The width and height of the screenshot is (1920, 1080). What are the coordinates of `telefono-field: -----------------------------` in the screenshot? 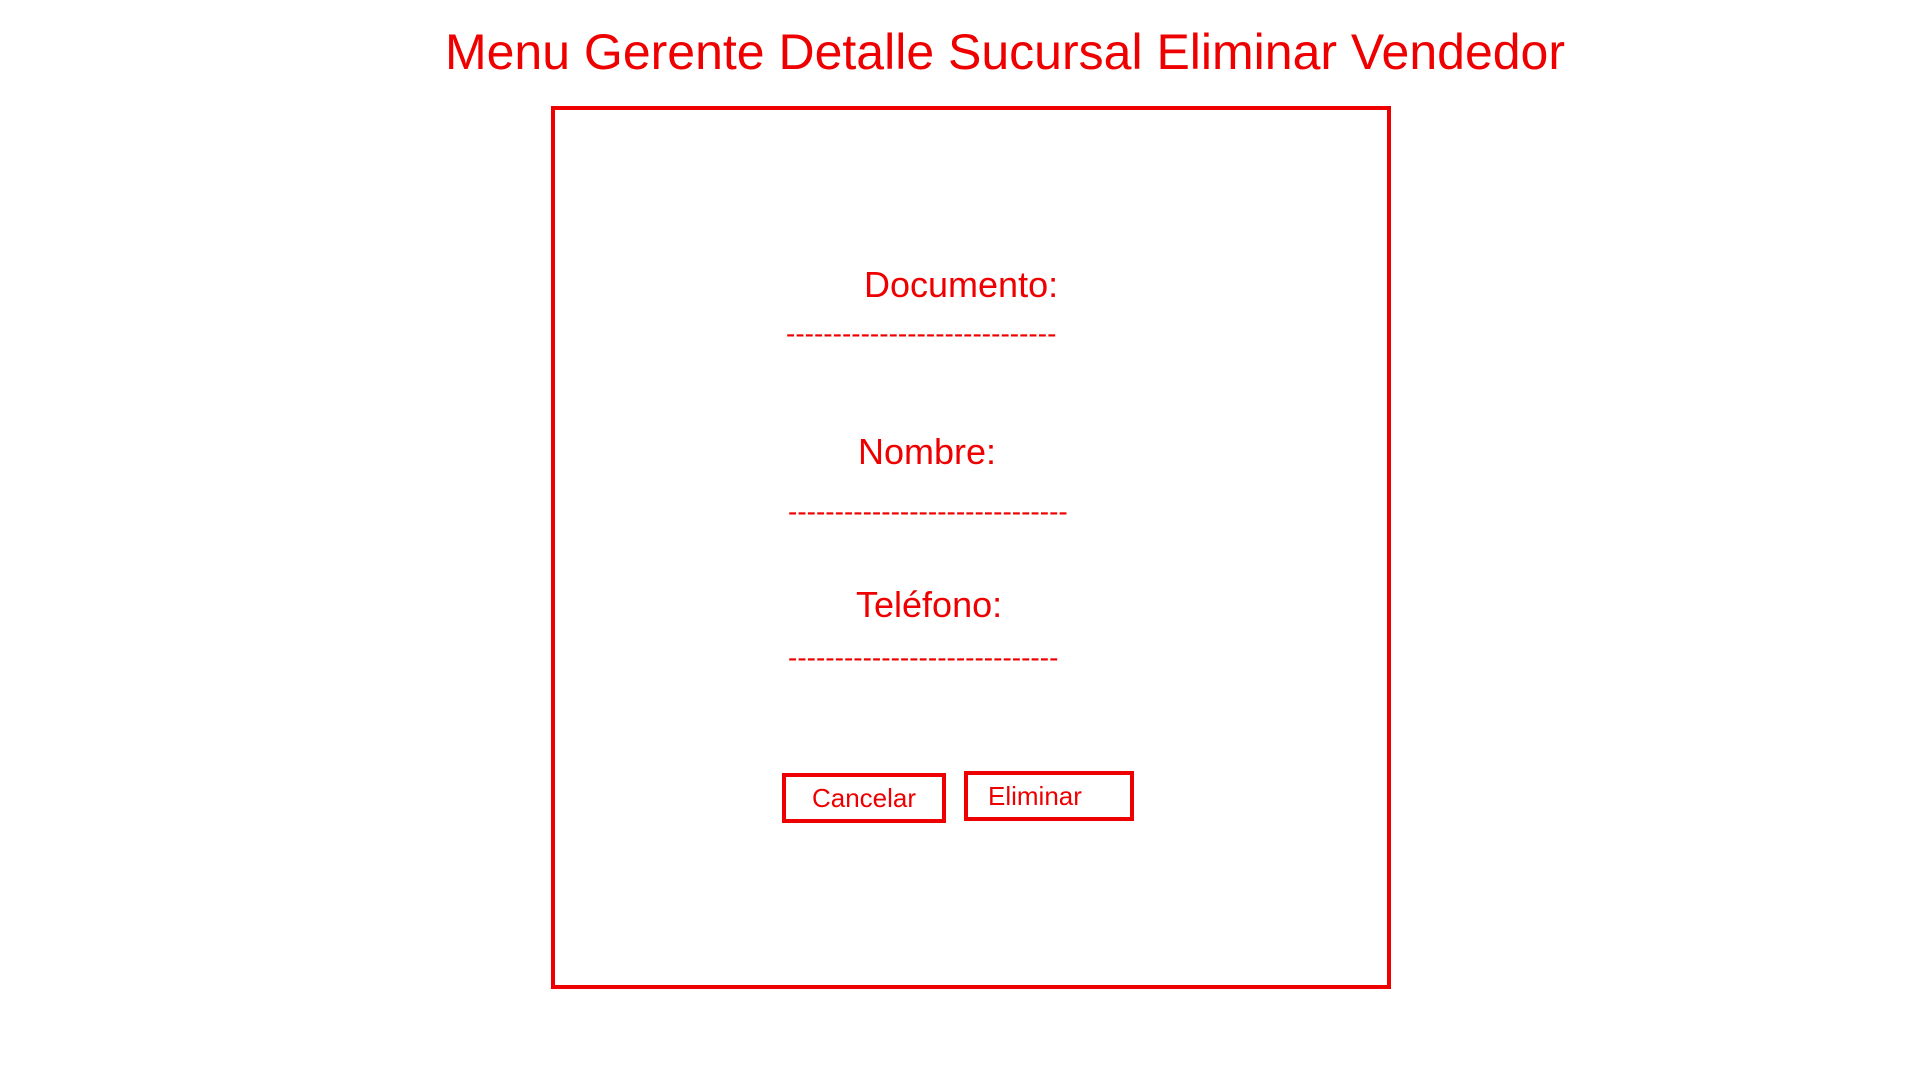 It's located at (923, 658).